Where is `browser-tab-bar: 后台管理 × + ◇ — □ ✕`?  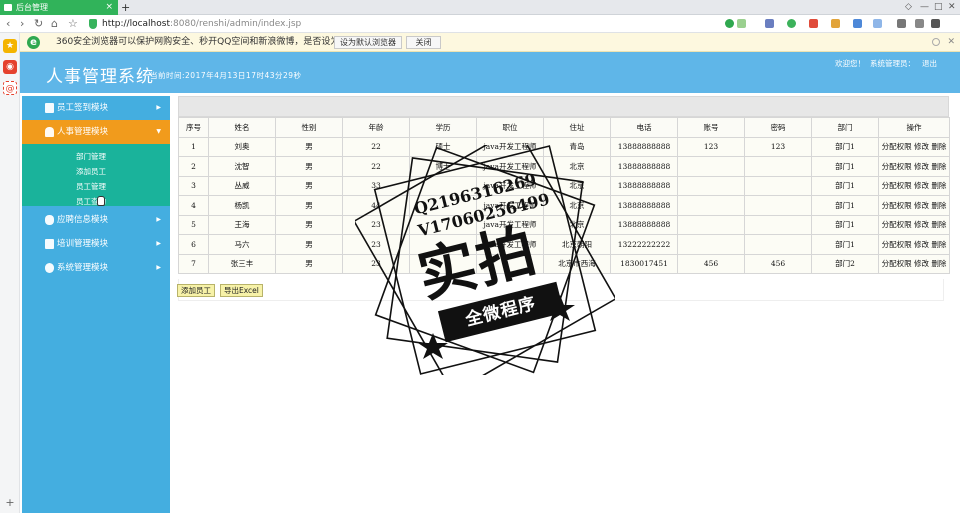 browser-tab-bar: 后台管理 × + ◇ — □ ✕ is located at coordinates (480, 7).